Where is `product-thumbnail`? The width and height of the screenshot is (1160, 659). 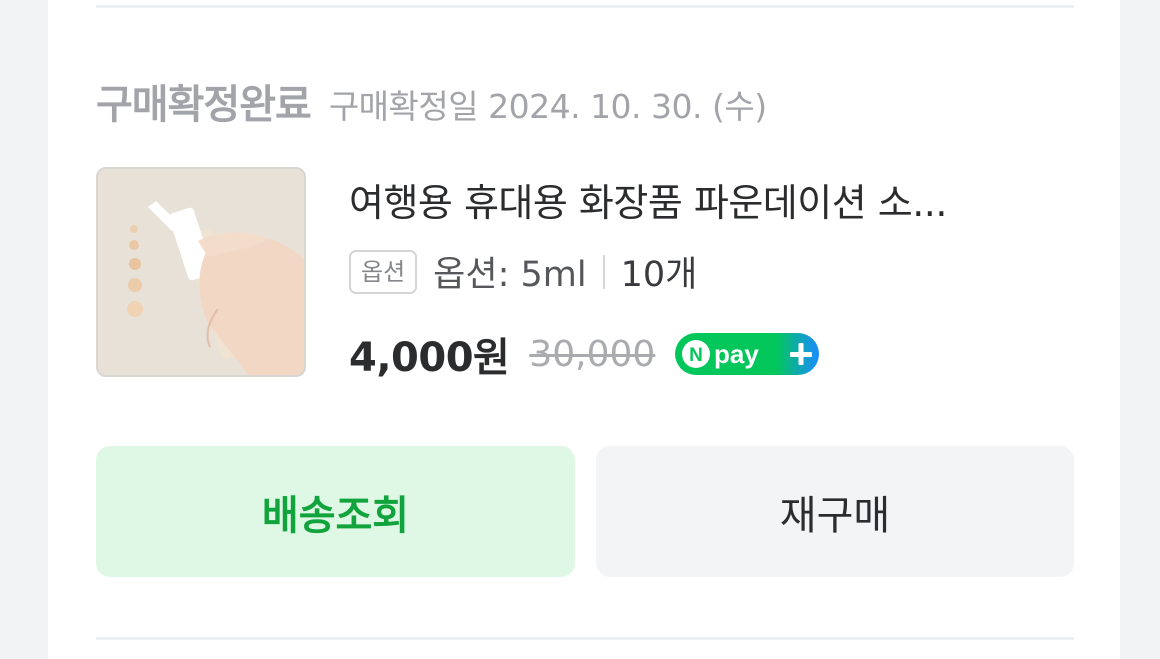 product-thumbnail is located at coordinates (201, 272).